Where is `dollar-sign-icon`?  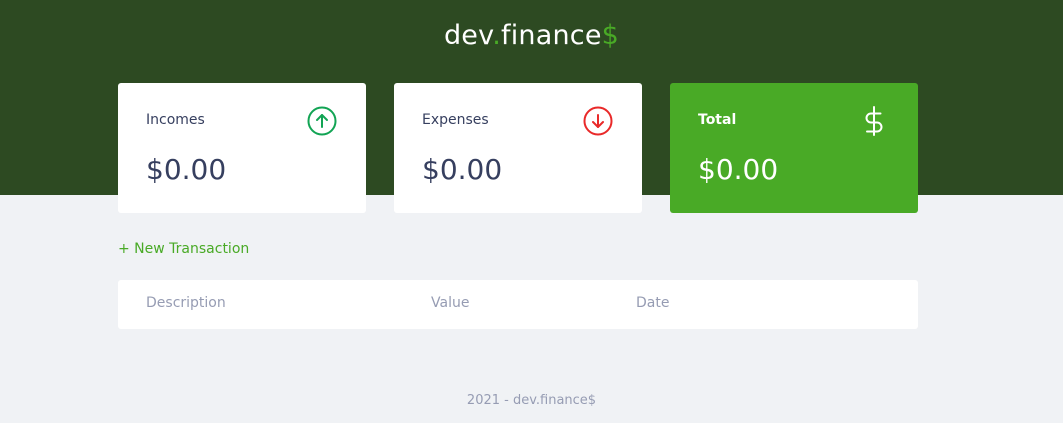
dollar-sign-icon is located at coordinates (874, 121).